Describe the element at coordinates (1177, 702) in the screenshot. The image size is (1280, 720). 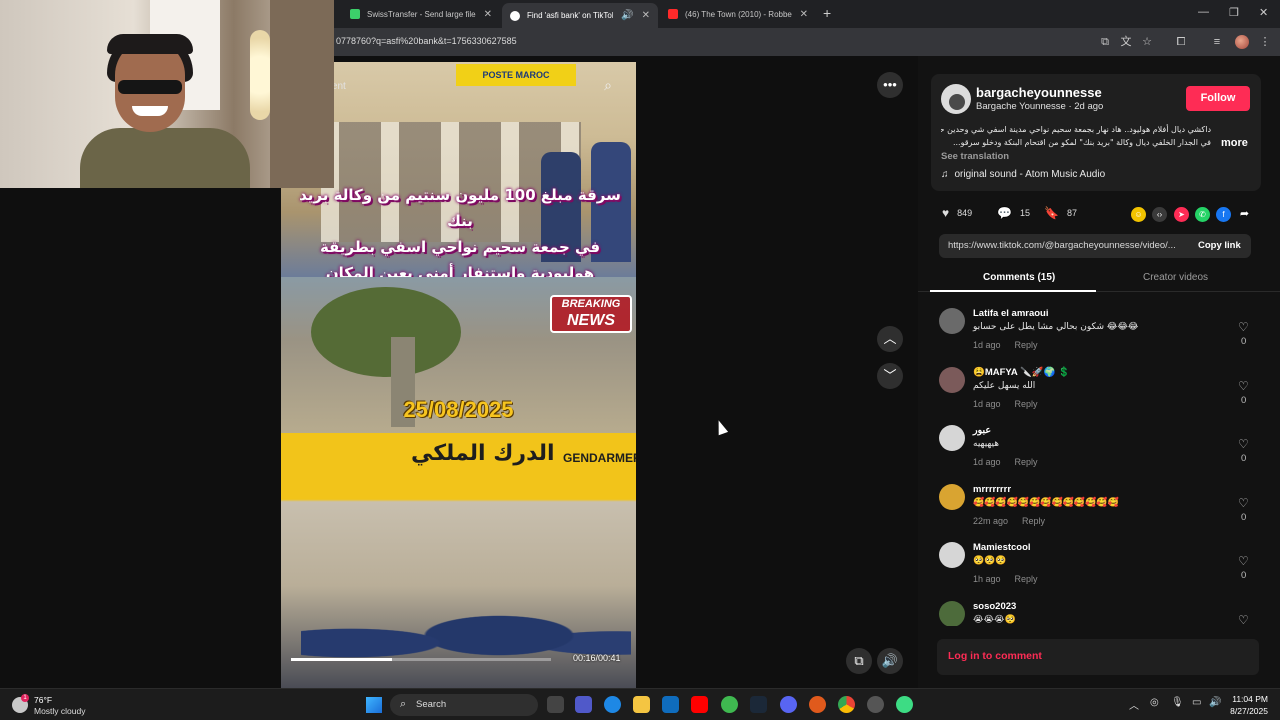
I see `microphone-icon: 🎙` at that location.